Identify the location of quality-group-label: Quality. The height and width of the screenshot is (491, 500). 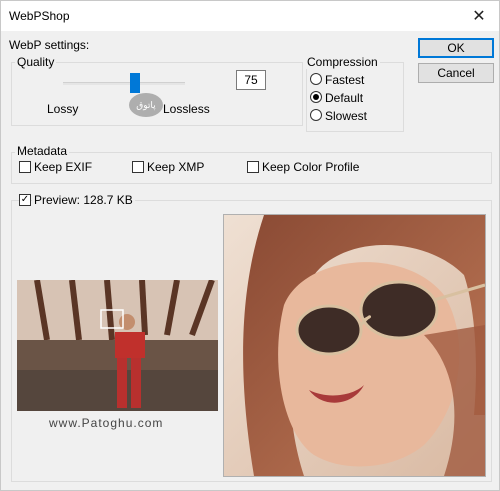
(36, 62).